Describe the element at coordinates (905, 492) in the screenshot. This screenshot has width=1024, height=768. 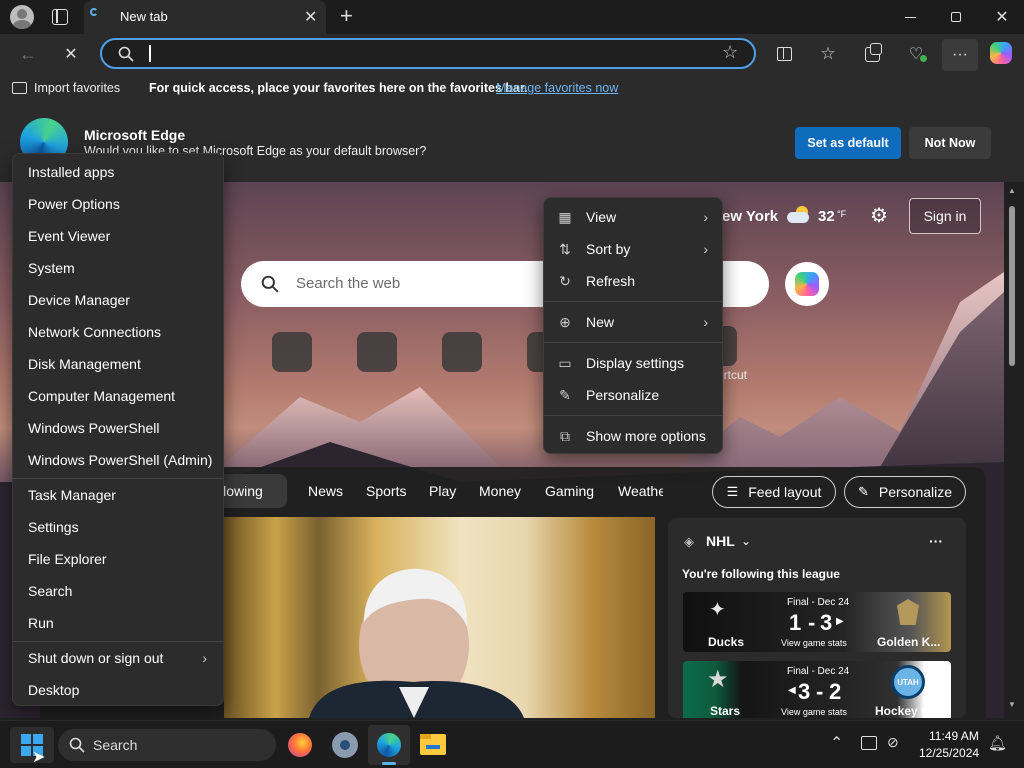
I see `personalize-feed-button: ✎ Personalize` at that location.